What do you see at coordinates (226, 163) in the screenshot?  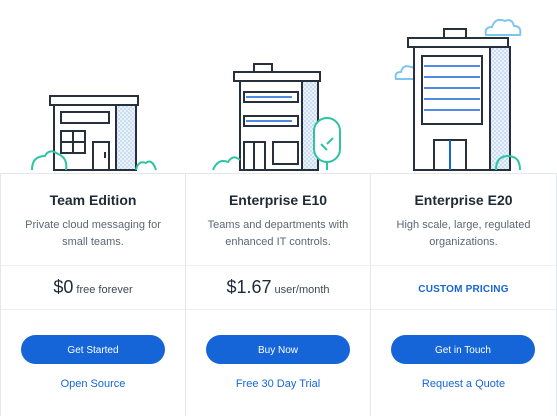 I see `bush-icon` at bounding box center [226, 163].